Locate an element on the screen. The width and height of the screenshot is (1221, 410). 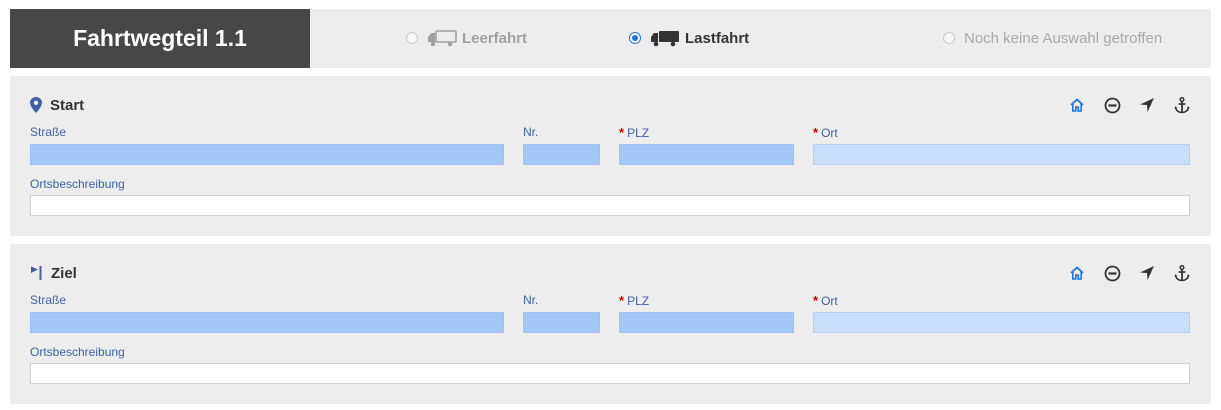
start-title: Start is located at coordinates (67, 105).